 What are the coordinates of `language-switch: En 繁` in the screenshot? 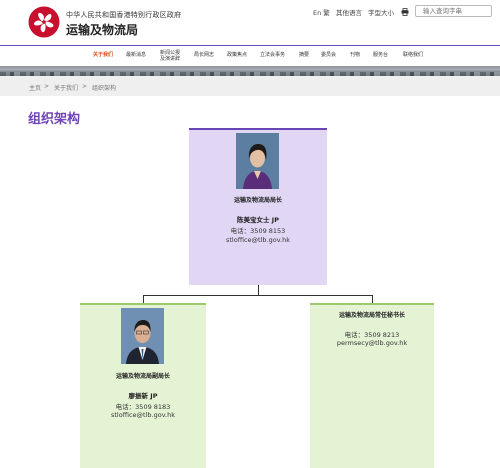 It's located at (321, 12).